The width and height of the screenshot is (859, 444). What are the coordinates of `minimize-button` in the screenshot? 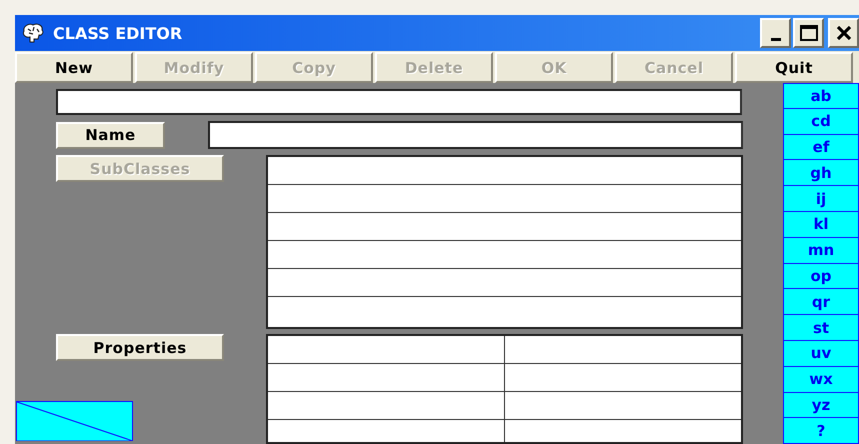 It's located at (775, 33).